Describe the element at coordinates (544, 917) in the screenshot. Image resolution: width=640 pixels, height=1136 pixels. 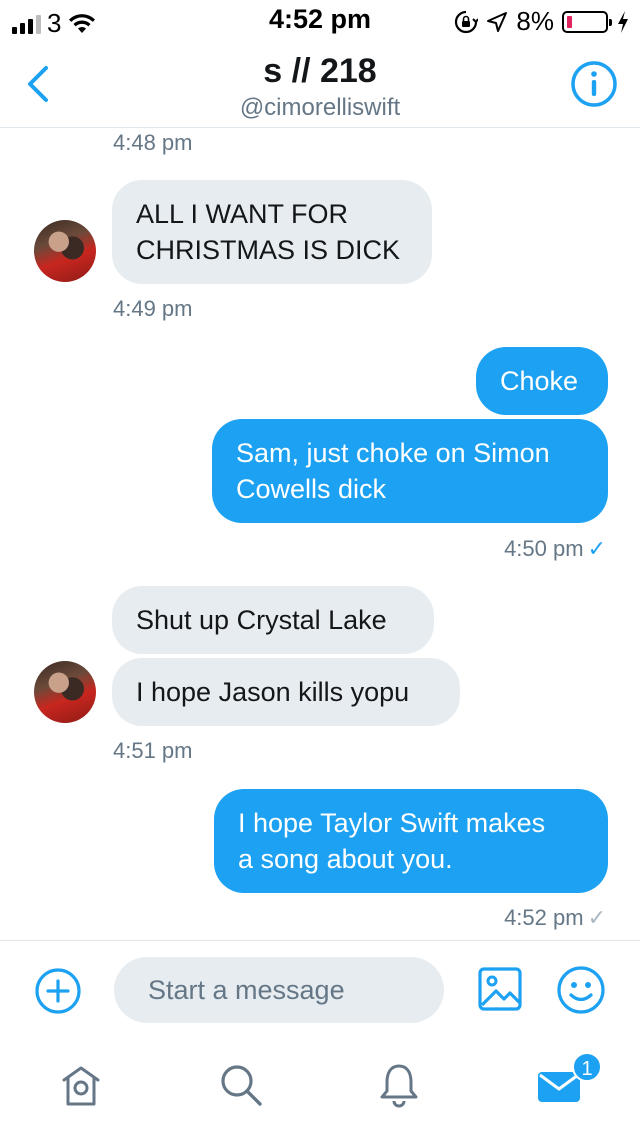
I see `timestamp-text: 4:52 pm` at that location.